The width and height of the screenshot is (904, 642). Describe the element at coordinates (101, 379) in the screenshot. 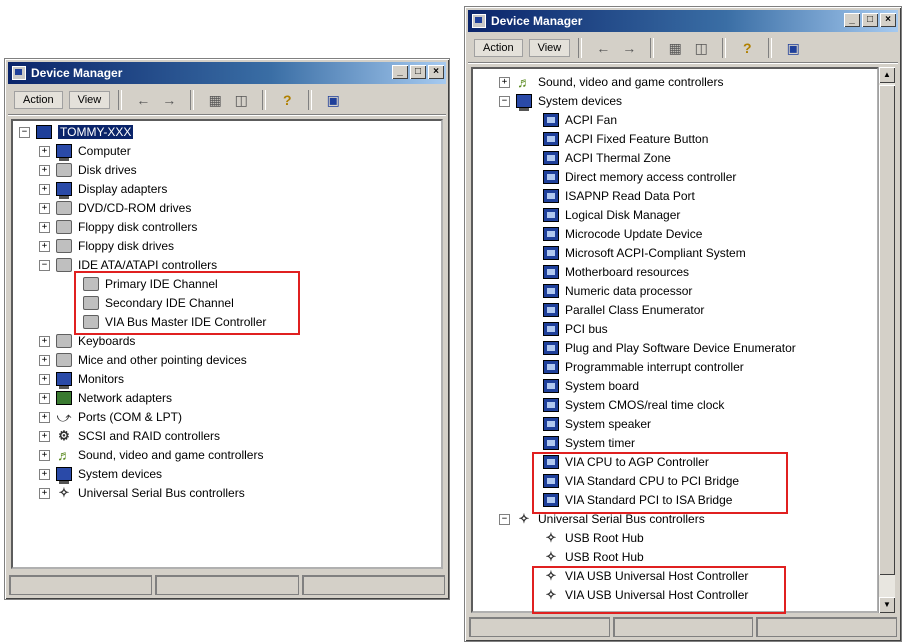

I see `tree-item-label: Monitors` at that location.